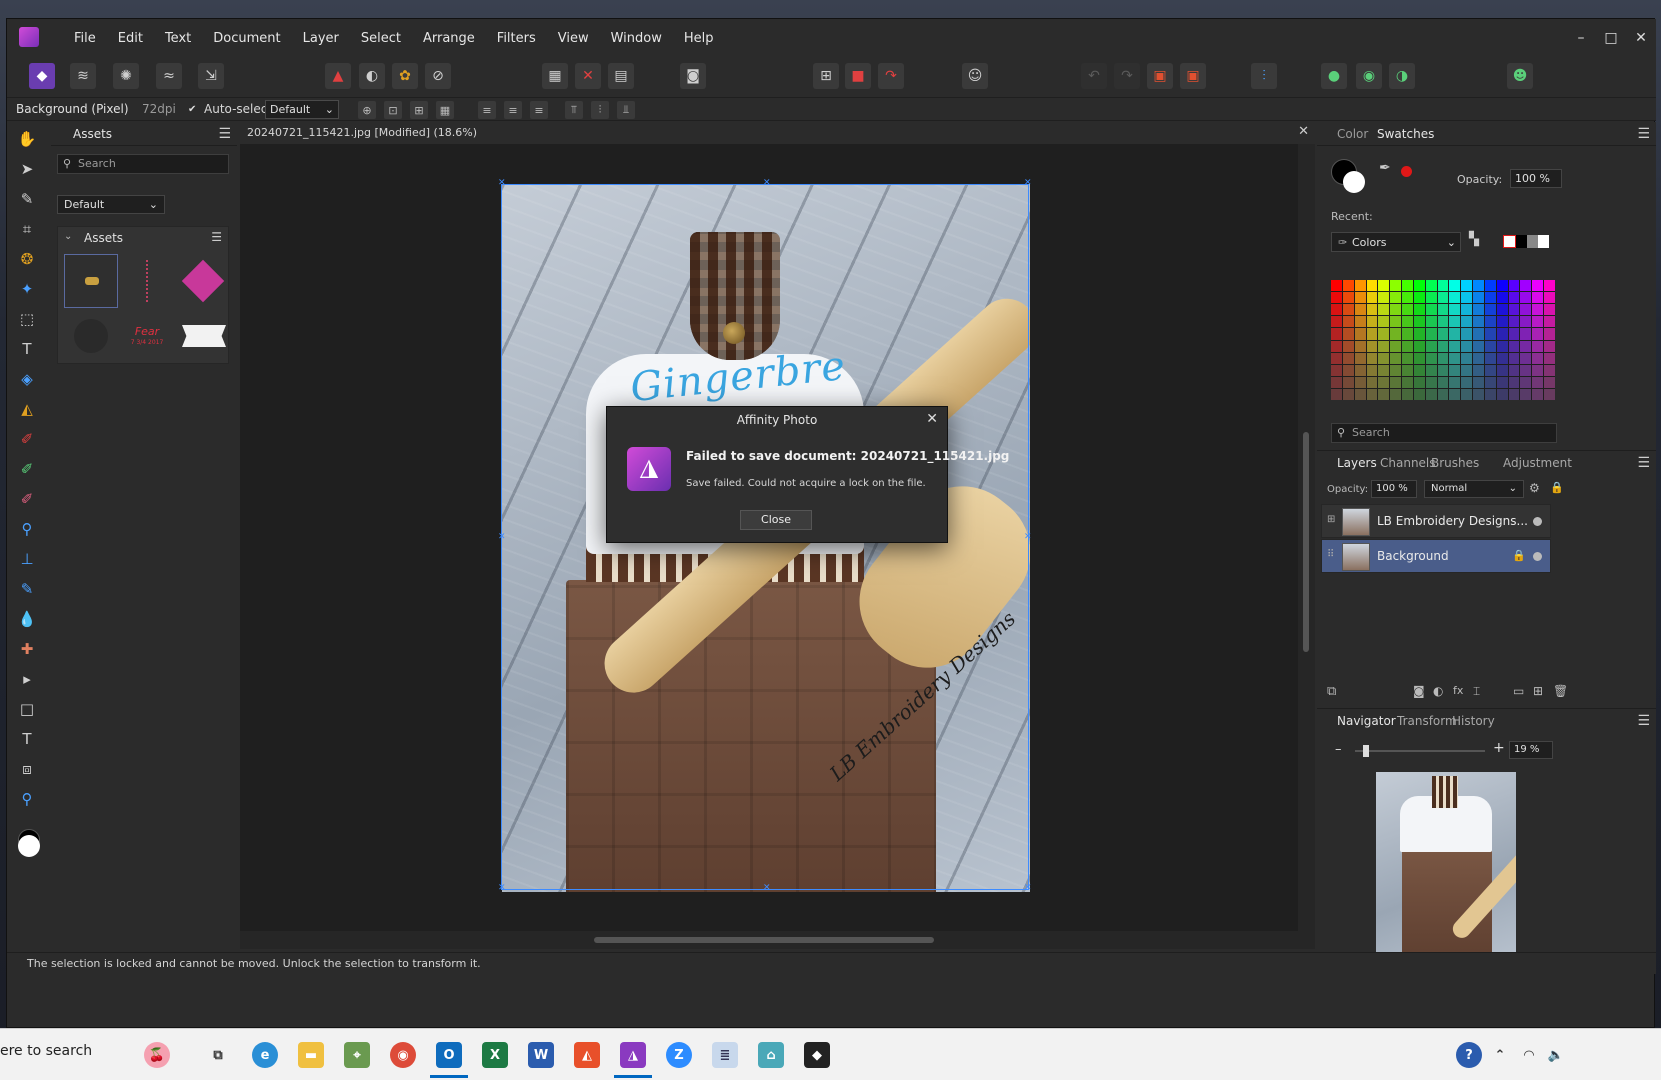 This screenshot has width=1661, height=1080. What do you see at coordinates (157, 1055) in the screenshot?
I see `search-highlight-icon: 🍒` at bounding box center [157, 1055].